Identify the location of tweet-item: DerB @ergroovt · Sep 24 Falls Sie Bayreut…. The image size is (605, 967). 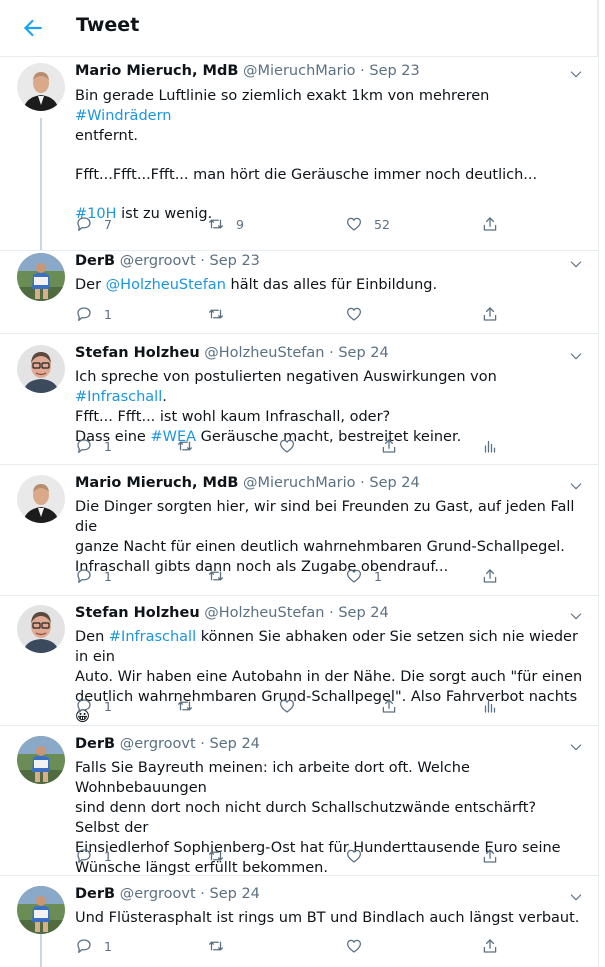
(299, 806).